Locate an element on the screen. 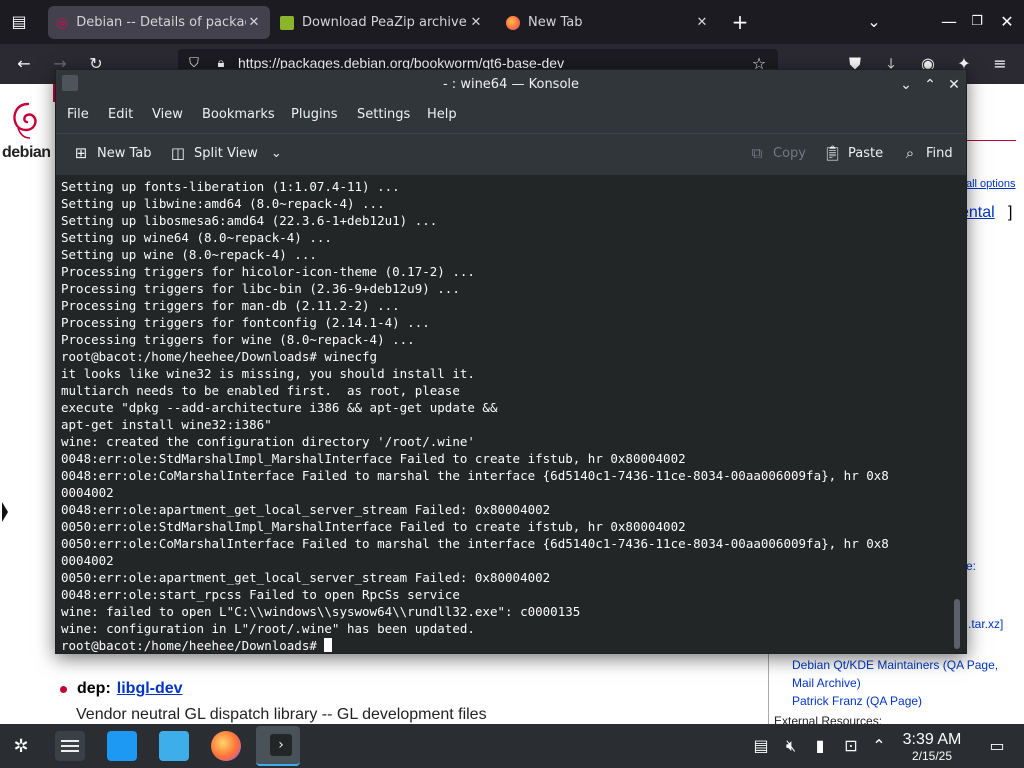 This screenshot has width=1024, height=768. dolphin-files-icon is located at coordinates (174, 746).